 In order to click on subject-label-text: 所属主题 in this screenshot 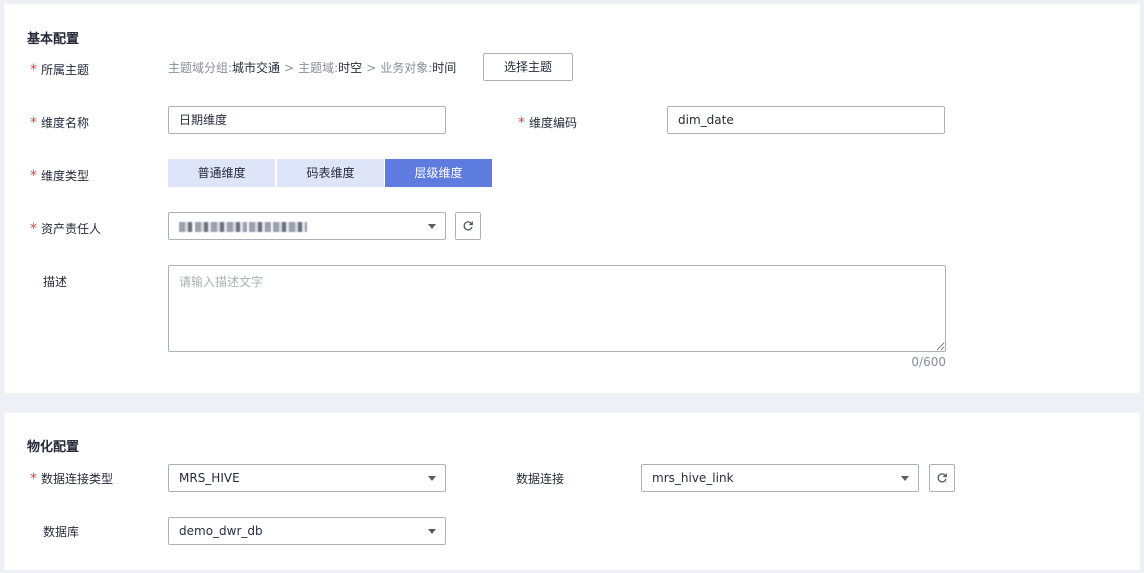, I will do `click(65, 70)`.